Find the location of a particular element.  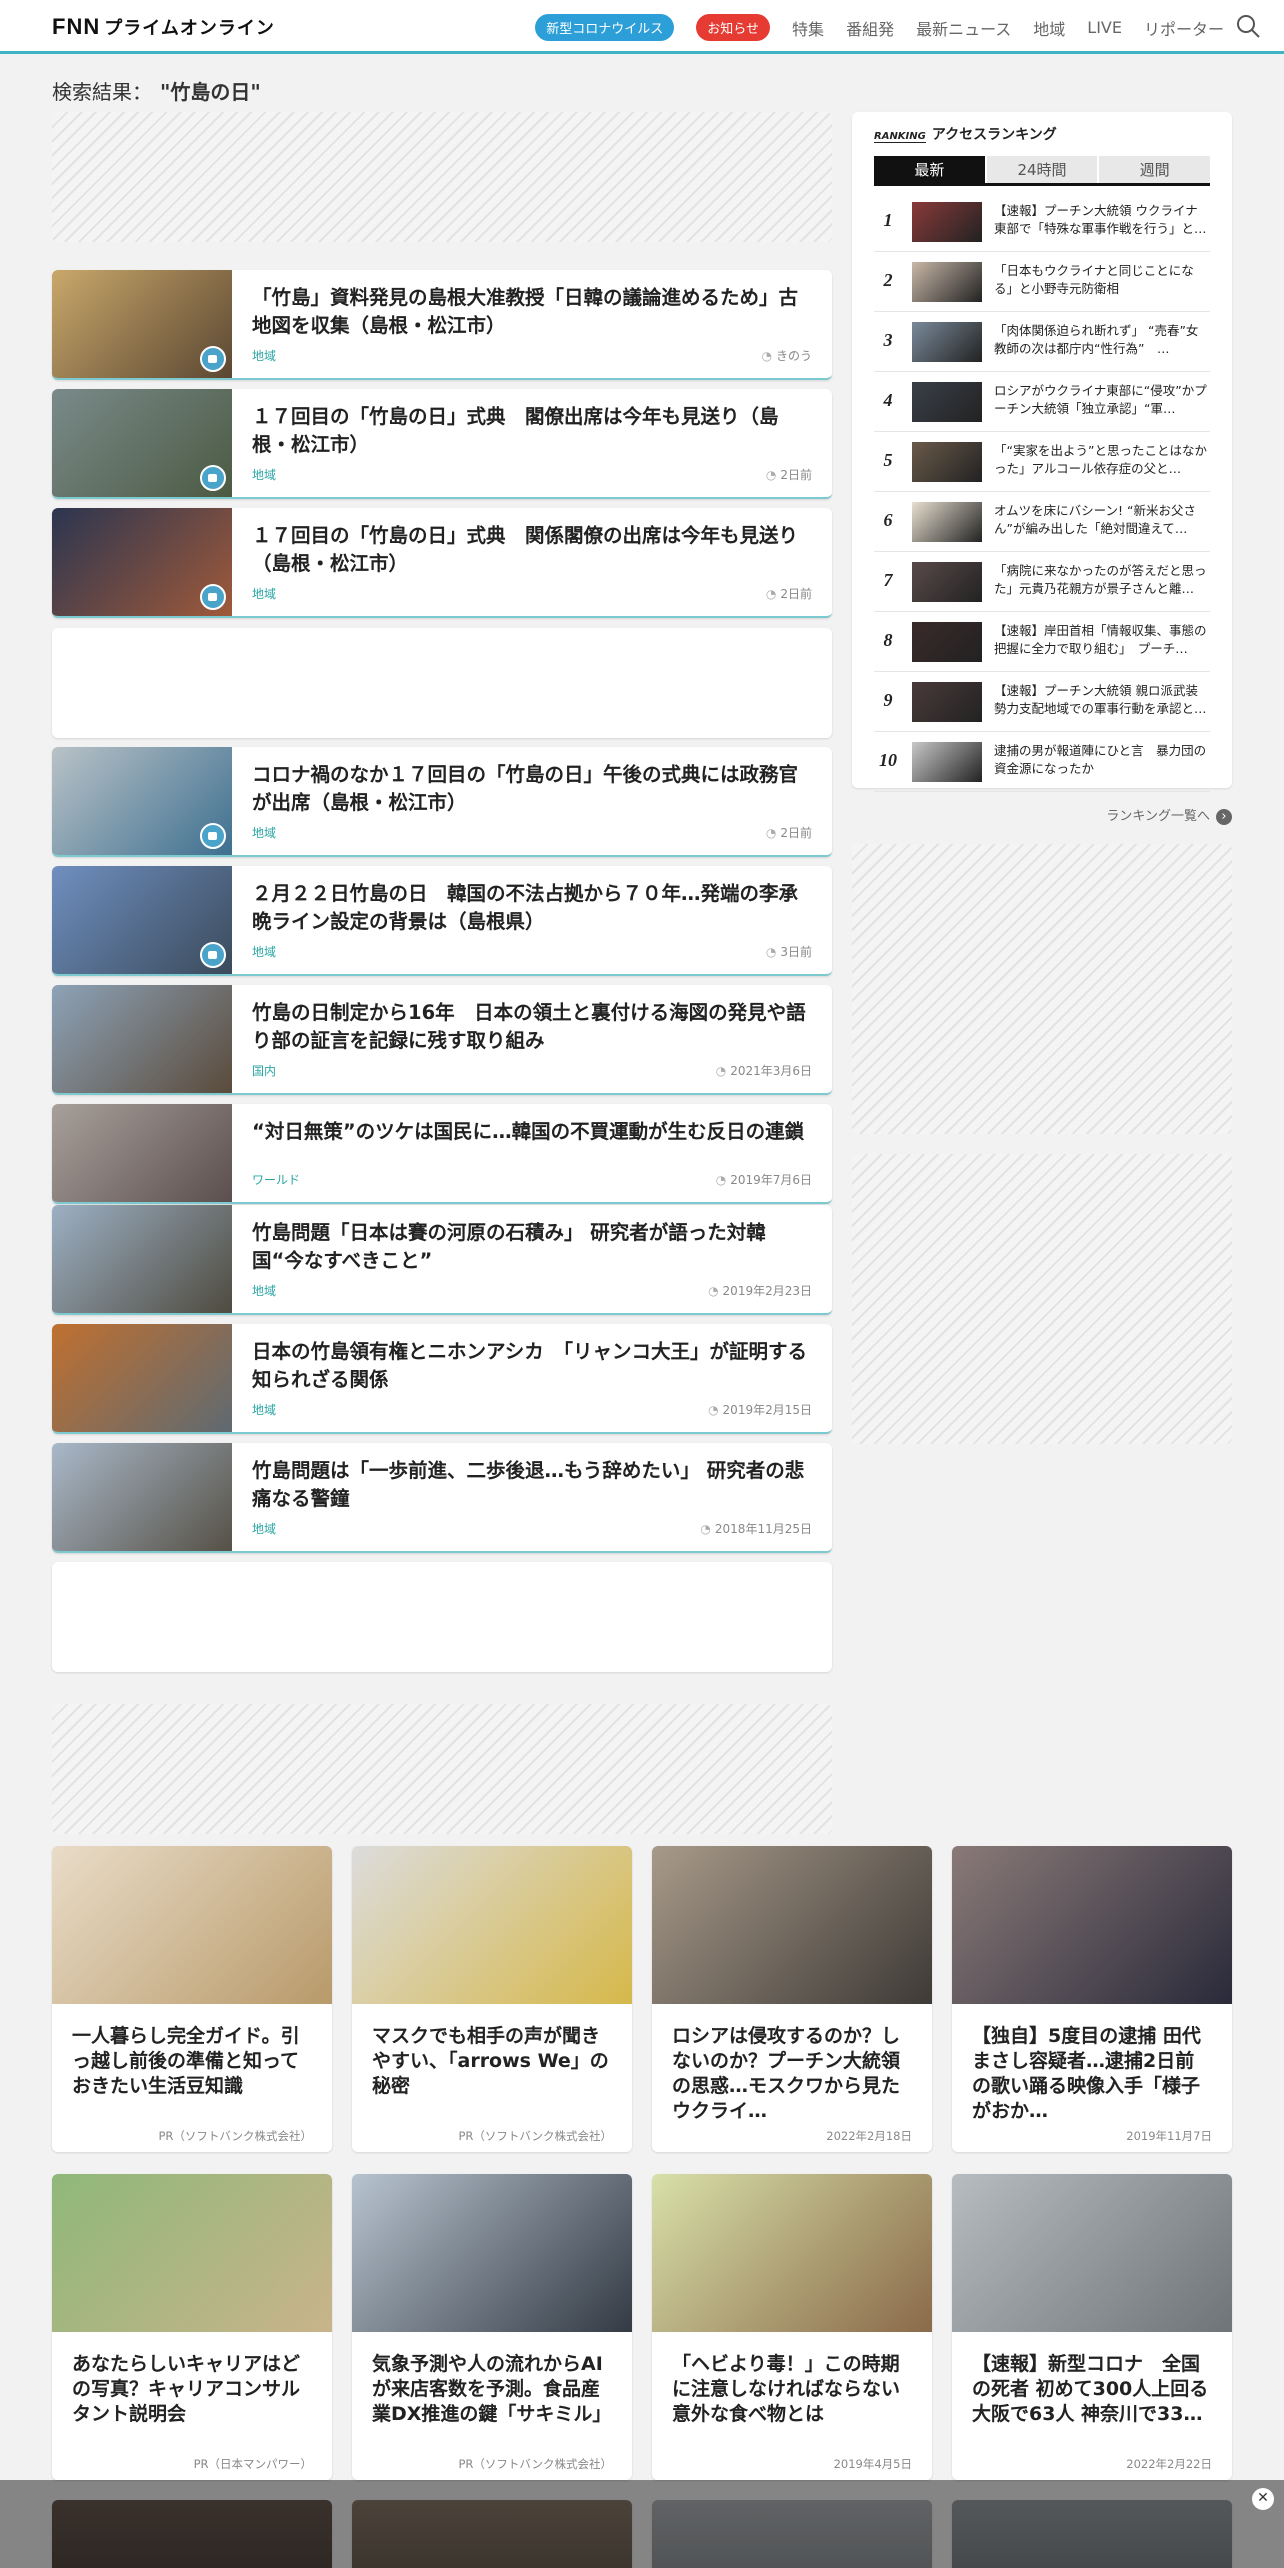

nav-item-live: LIVE is located at coordinates (1104, 27).